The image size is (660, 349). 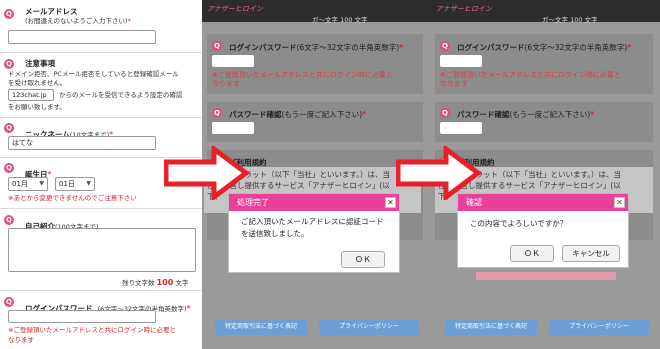 I want to click on password-note-line-1: ※ご登録頂いたメールアドレスと共にログイン時に必要と, so click(x=92, y=330).